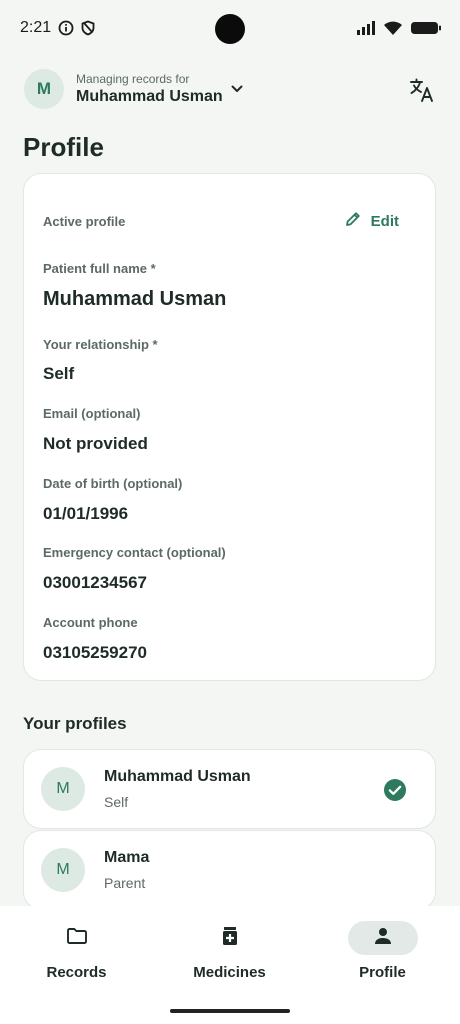 Image resolution: width=460 pixels, height=1024 pixels. What do you see at coordinates (135, 299) in the screenshot?
I see `field-value-full-name: Muhammad Usman` at bounding box center [135, 299].